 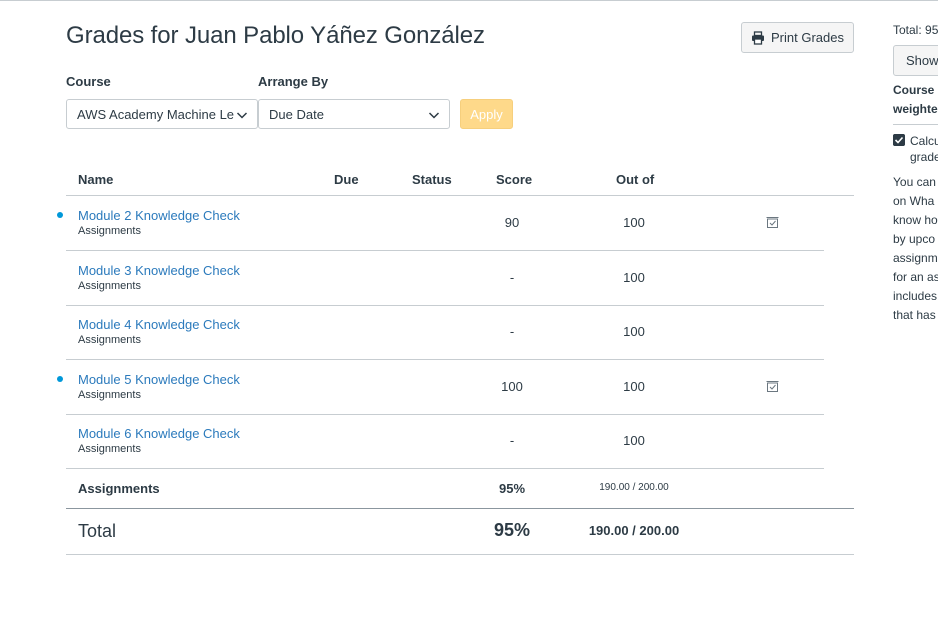 What do you see at coordinates (915, 60) in the screenshot?
I see `show-button: Show` at bounding box center [915, 60].